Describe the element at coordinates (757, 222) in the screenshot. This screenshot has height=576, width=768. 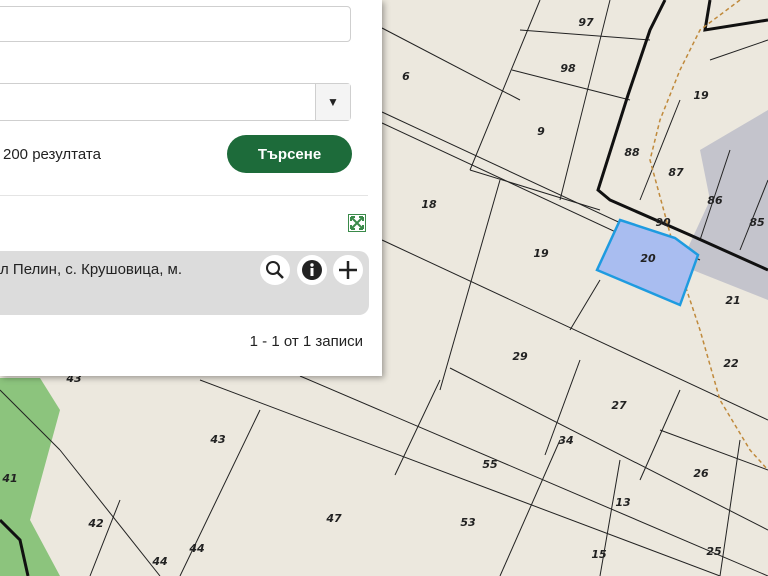
I see `parcel-label-85: 85` at that location.